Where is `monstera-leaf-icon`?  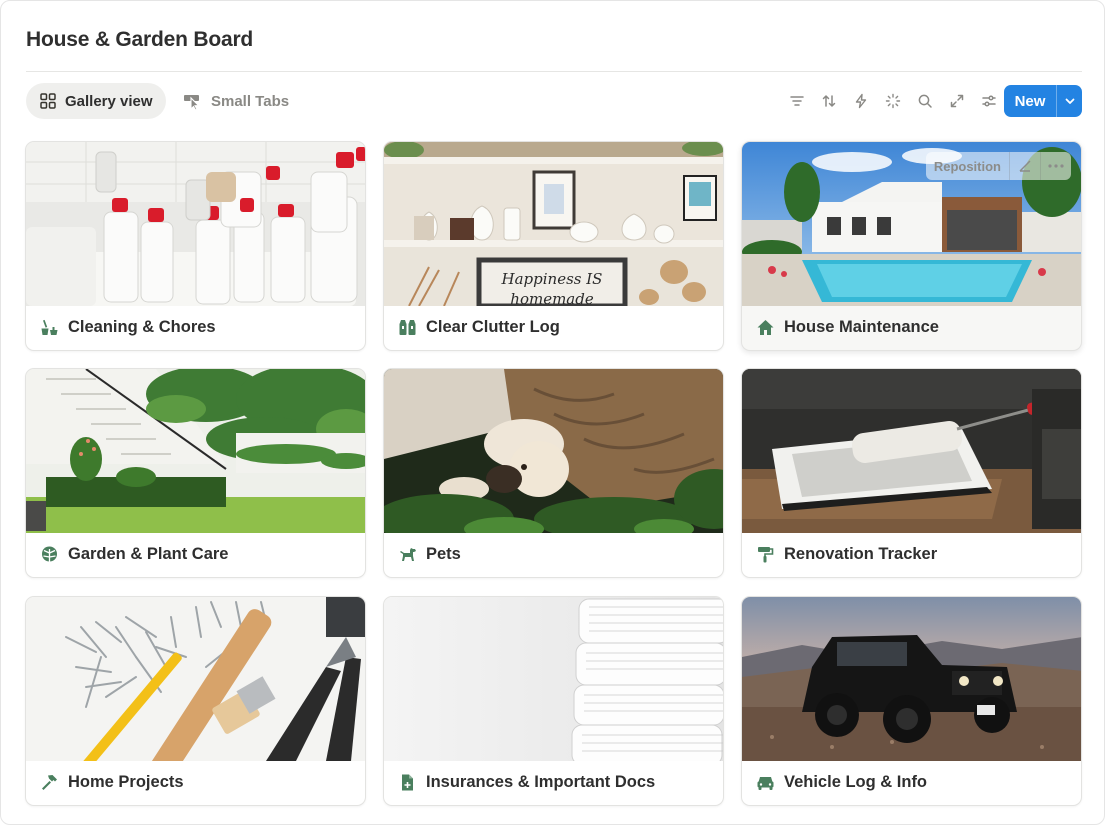 monstera-leaf-icon is located at coordinates (49, 554).